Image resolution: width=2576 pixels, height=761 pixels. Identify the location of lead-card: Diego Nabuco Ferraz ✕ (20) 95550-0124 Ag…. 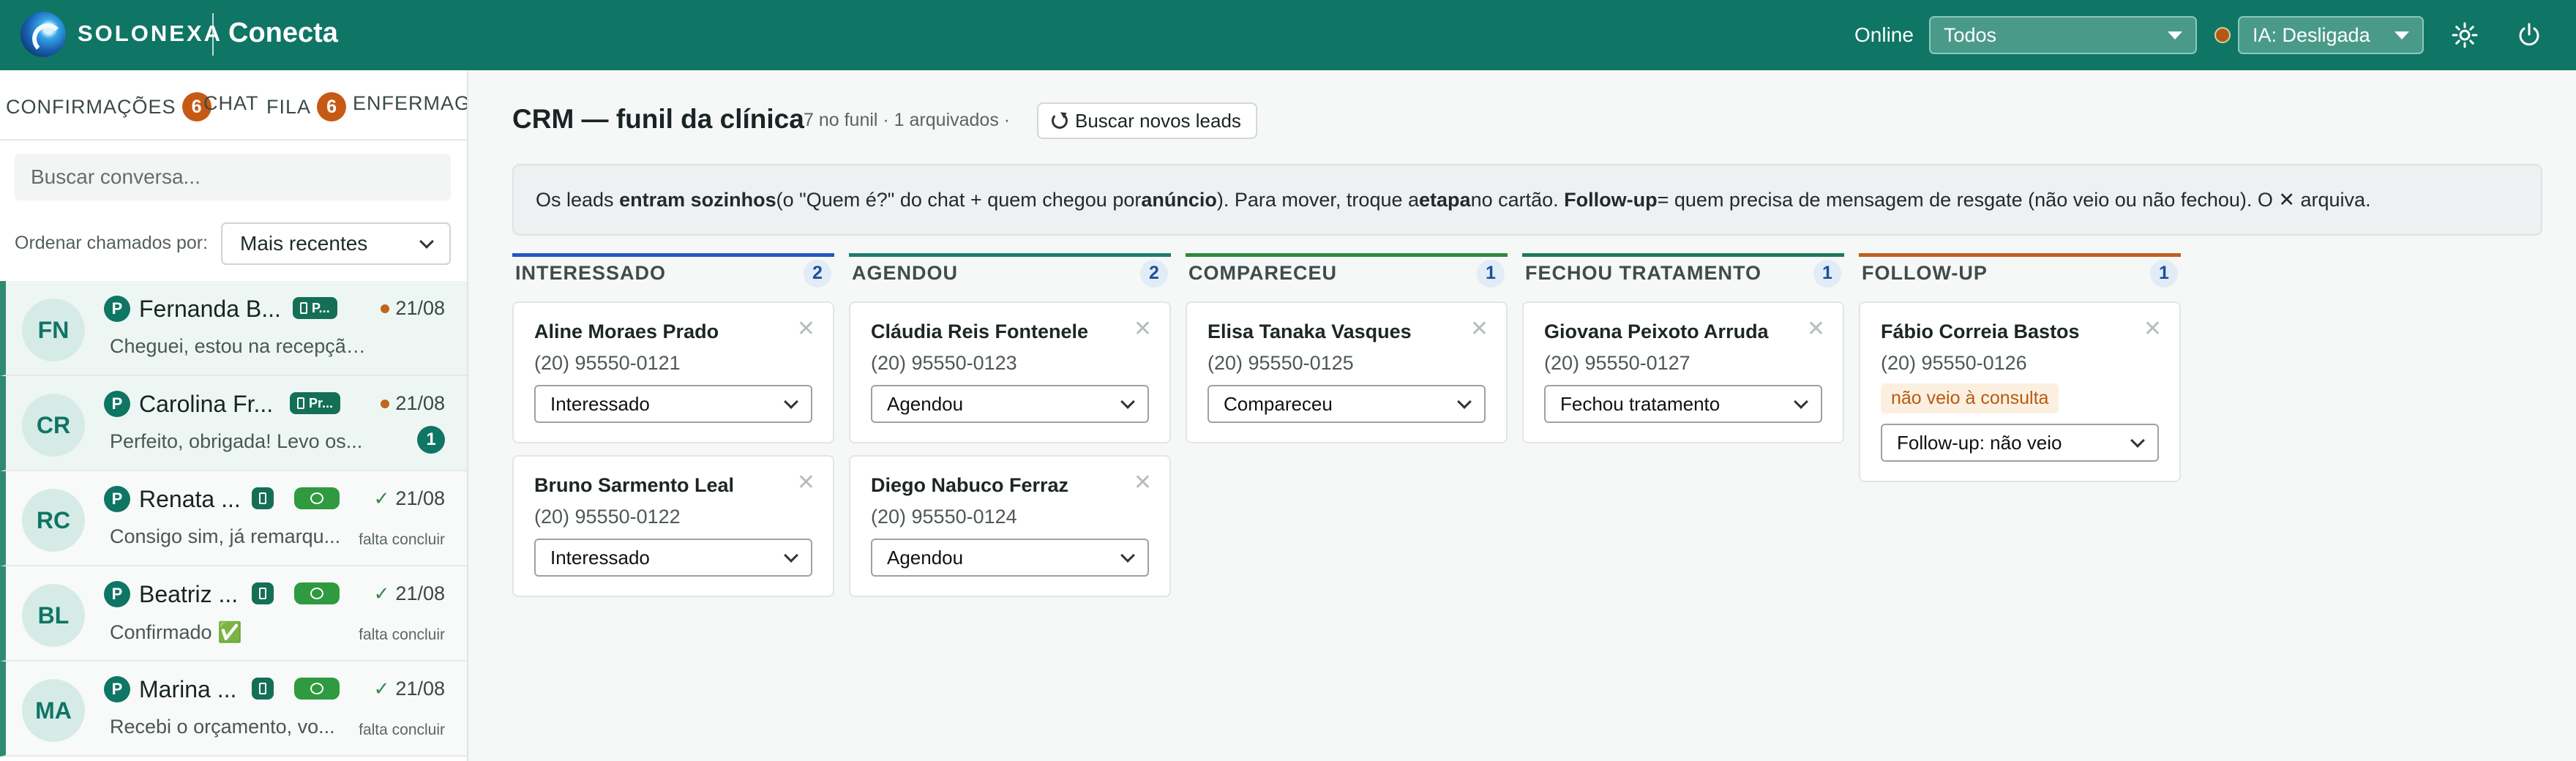
(1010, 526).